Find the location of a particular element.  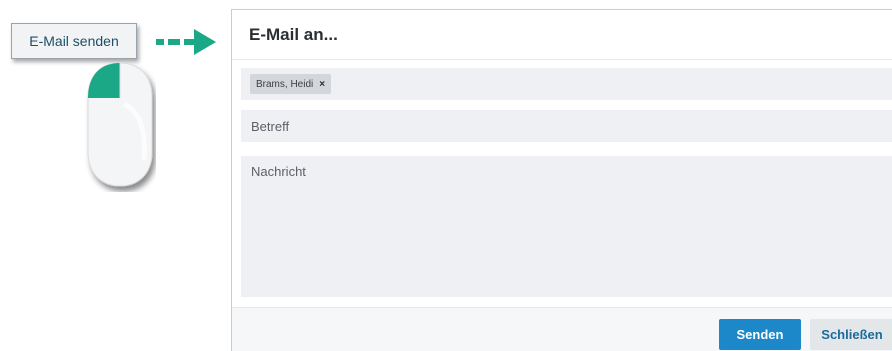

close-button: Schließen is located at coordinates (851, 334).